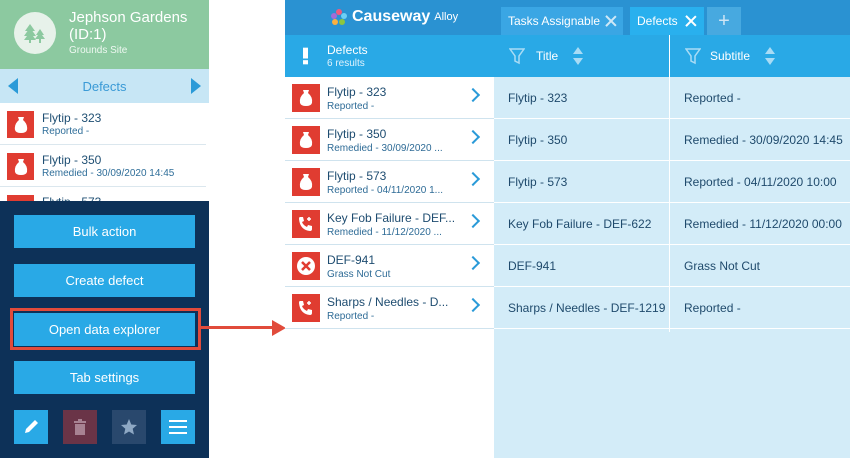  I want to click on row-title: DEF-941, so click(351, 260).